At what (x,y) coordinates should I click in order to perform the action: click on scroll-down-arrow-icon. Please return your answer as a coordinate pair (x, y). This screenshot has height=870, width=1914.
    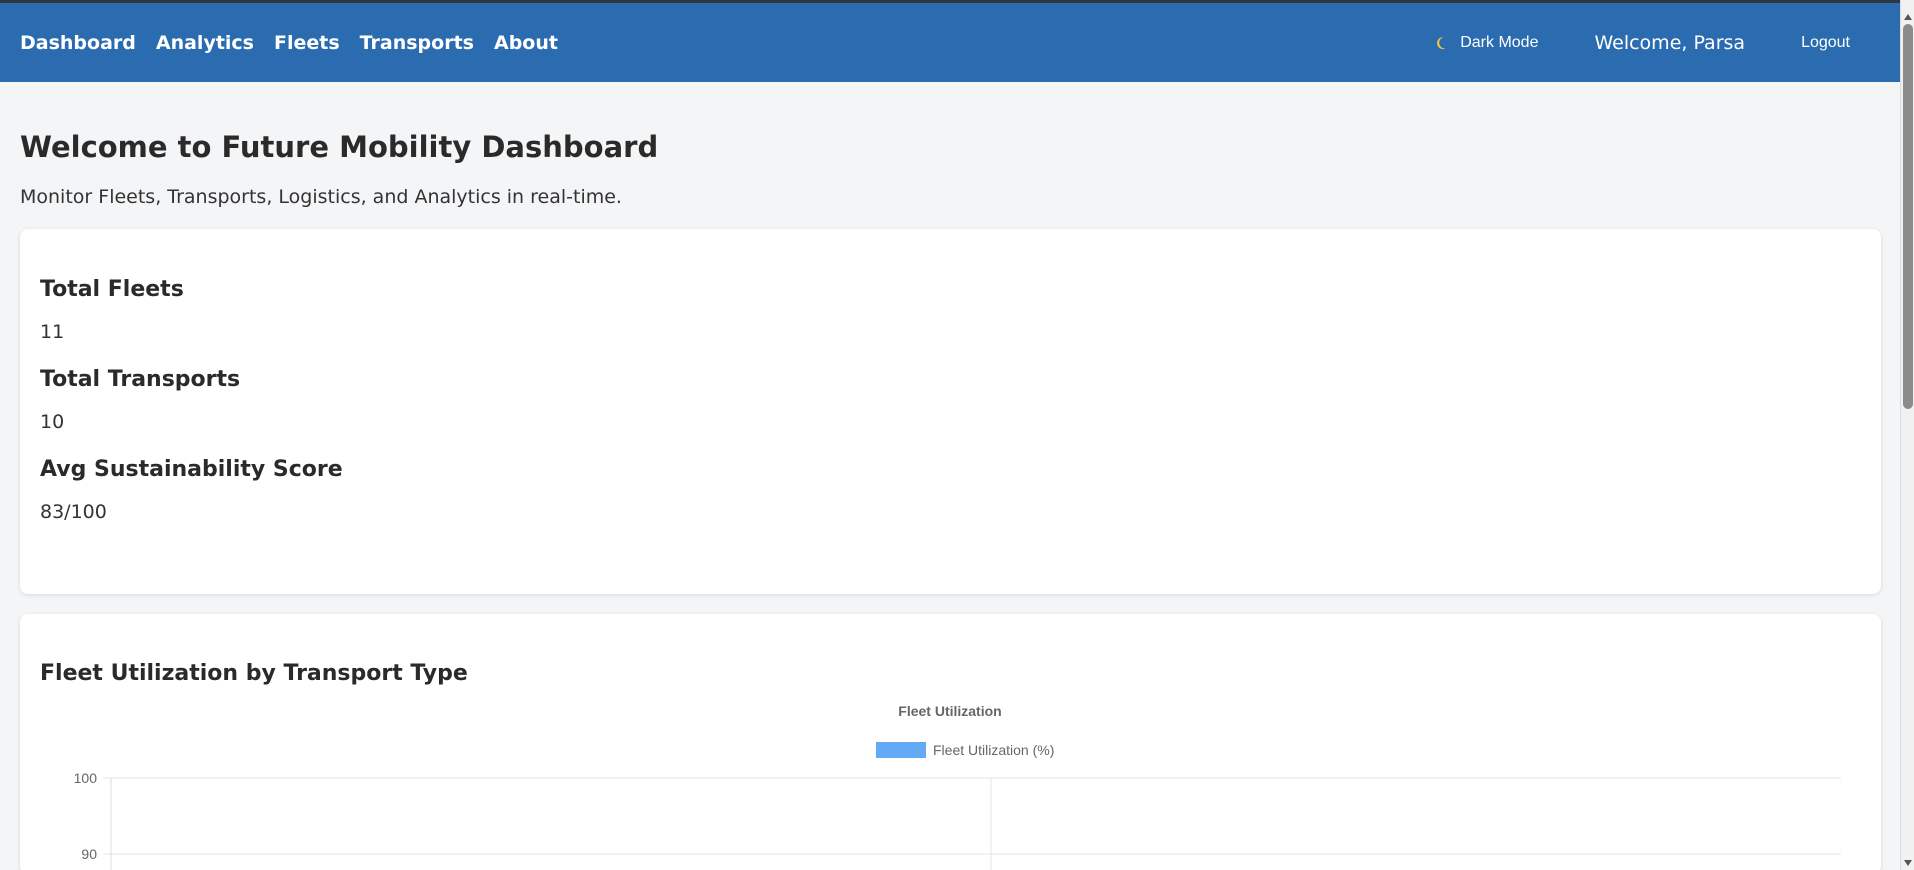
    Looking at the image, I should click on (1908, 863).